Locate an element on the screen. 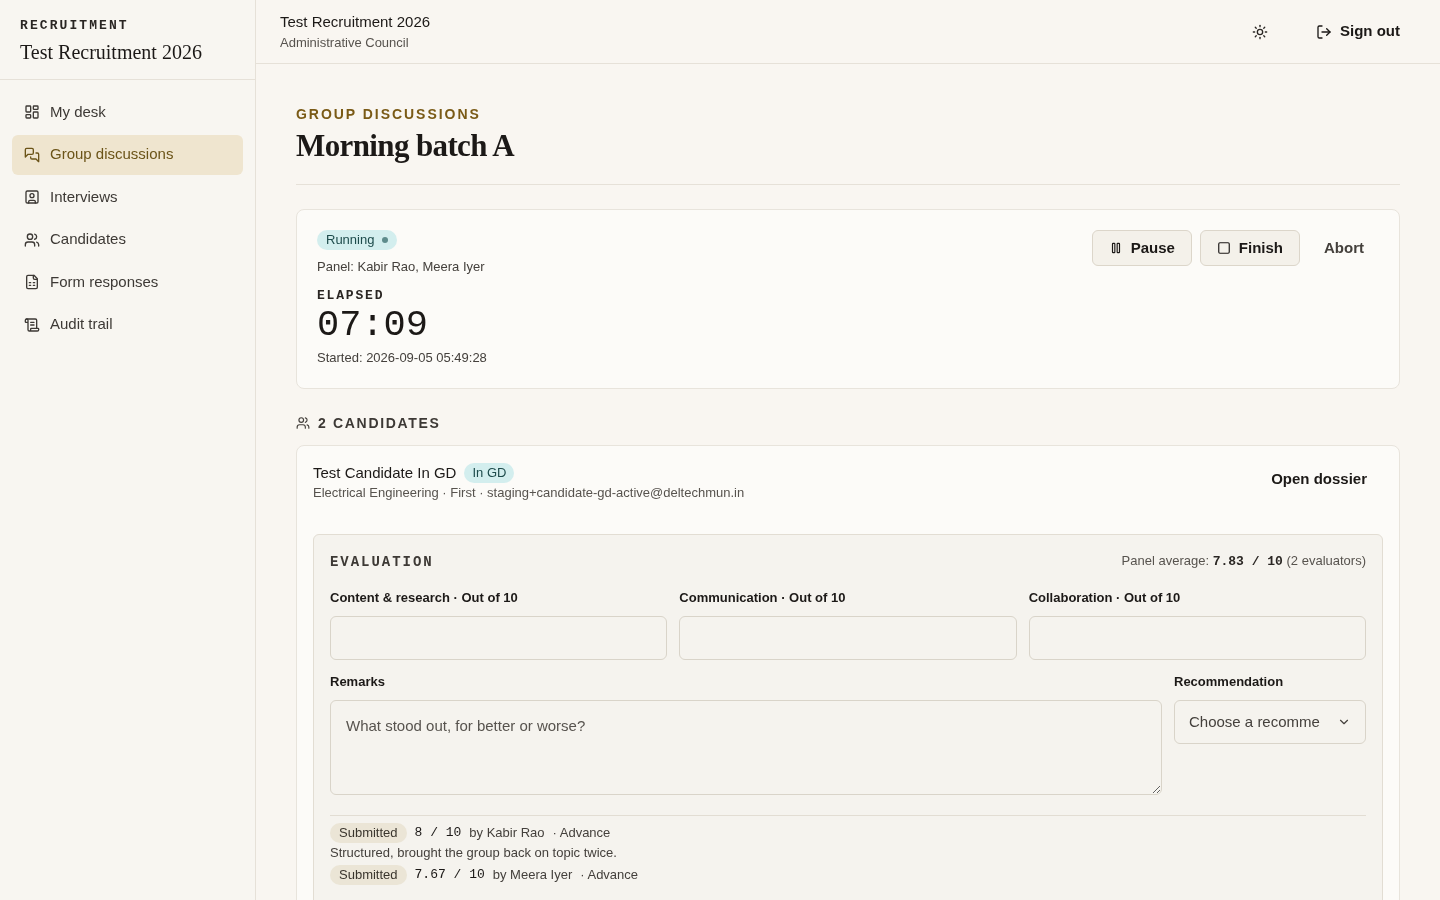 The width and height of the screenshot is (1440, 900). session-action-button: Pause is located at coordinates (1141, 248).